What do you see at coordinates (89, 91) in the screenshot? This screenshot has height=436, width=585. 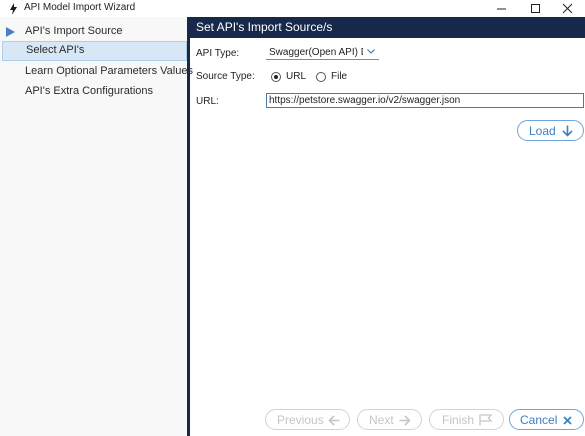 I see `step-label: API's Extra Configurations` at bounding box center [89, 91].